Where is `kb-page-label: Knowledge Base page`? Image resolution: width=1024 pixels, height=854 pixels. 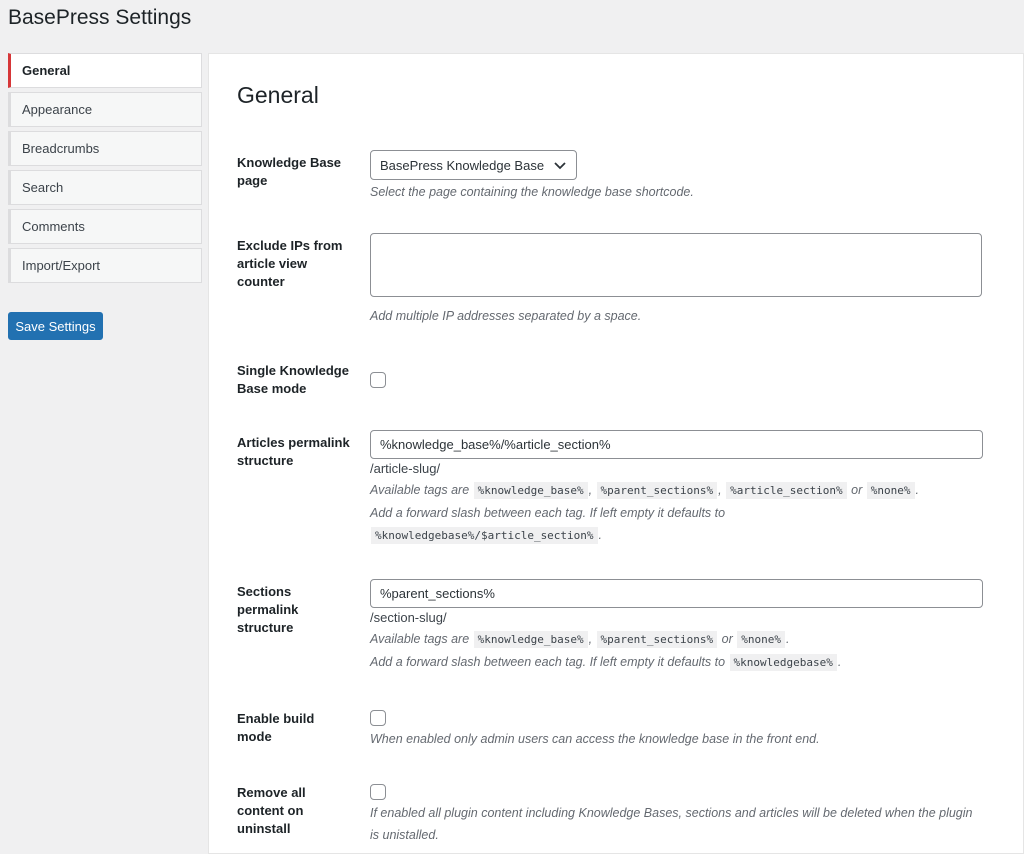
kb-page-label: Knowledge Base page is located at coordinates (289, 171).